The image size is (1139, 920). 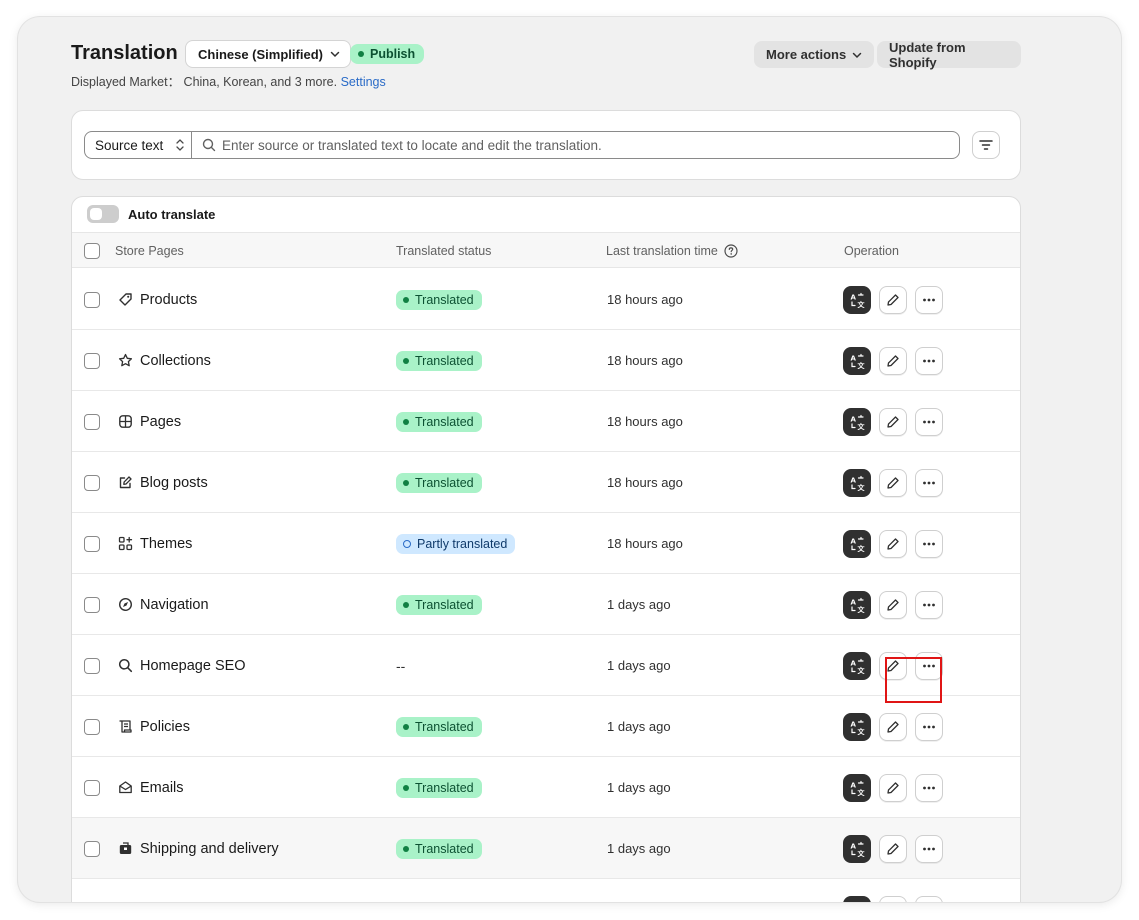 I want to click on search-group: Source text, so click(x=522, y=145).